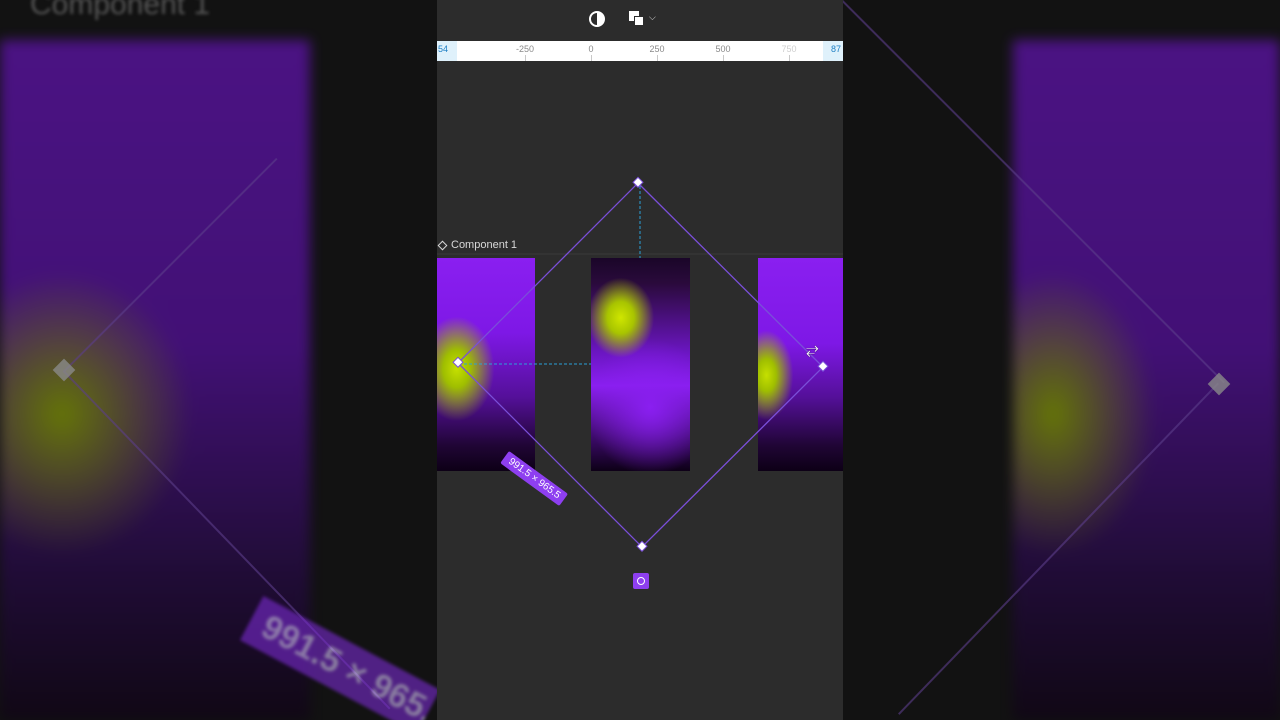 The image size is (1280, 720). What do you see at coordinates (812, 349) in the screenshot?
I see `rotate-cursor-icon: ⥂` at bounding box center [812, 349].